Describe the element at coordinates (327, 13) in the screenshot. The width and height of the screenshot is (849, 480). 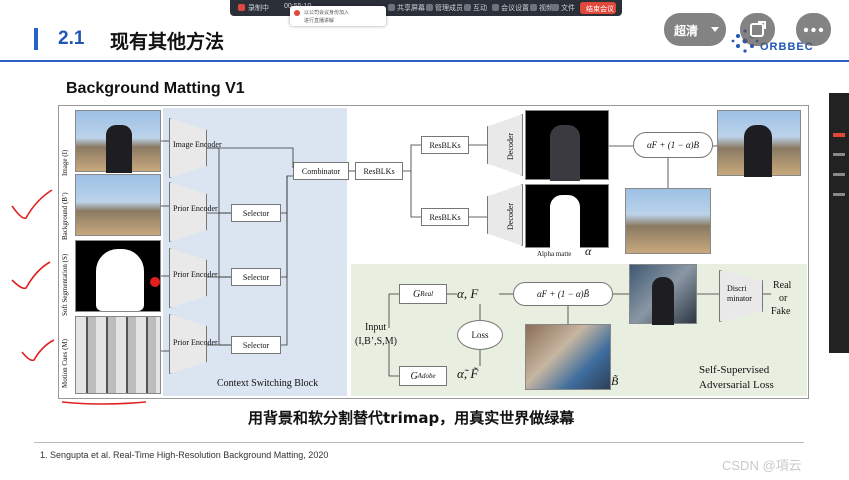
I see `toast-line-1: 以公司会议身份加入` at that location.